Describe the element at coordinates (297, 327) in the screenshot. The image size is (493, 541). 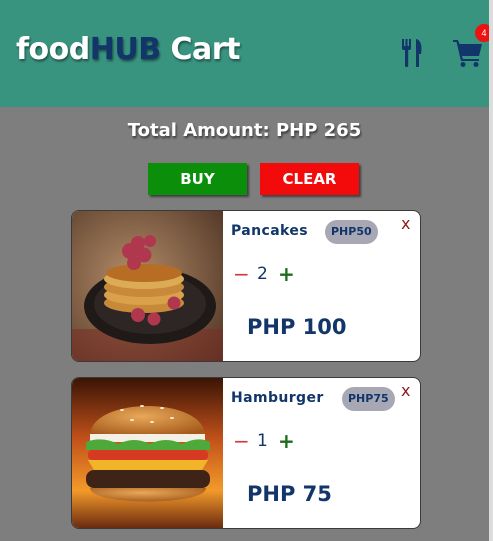
I see `item-subtotal: PHP 100` at that location.